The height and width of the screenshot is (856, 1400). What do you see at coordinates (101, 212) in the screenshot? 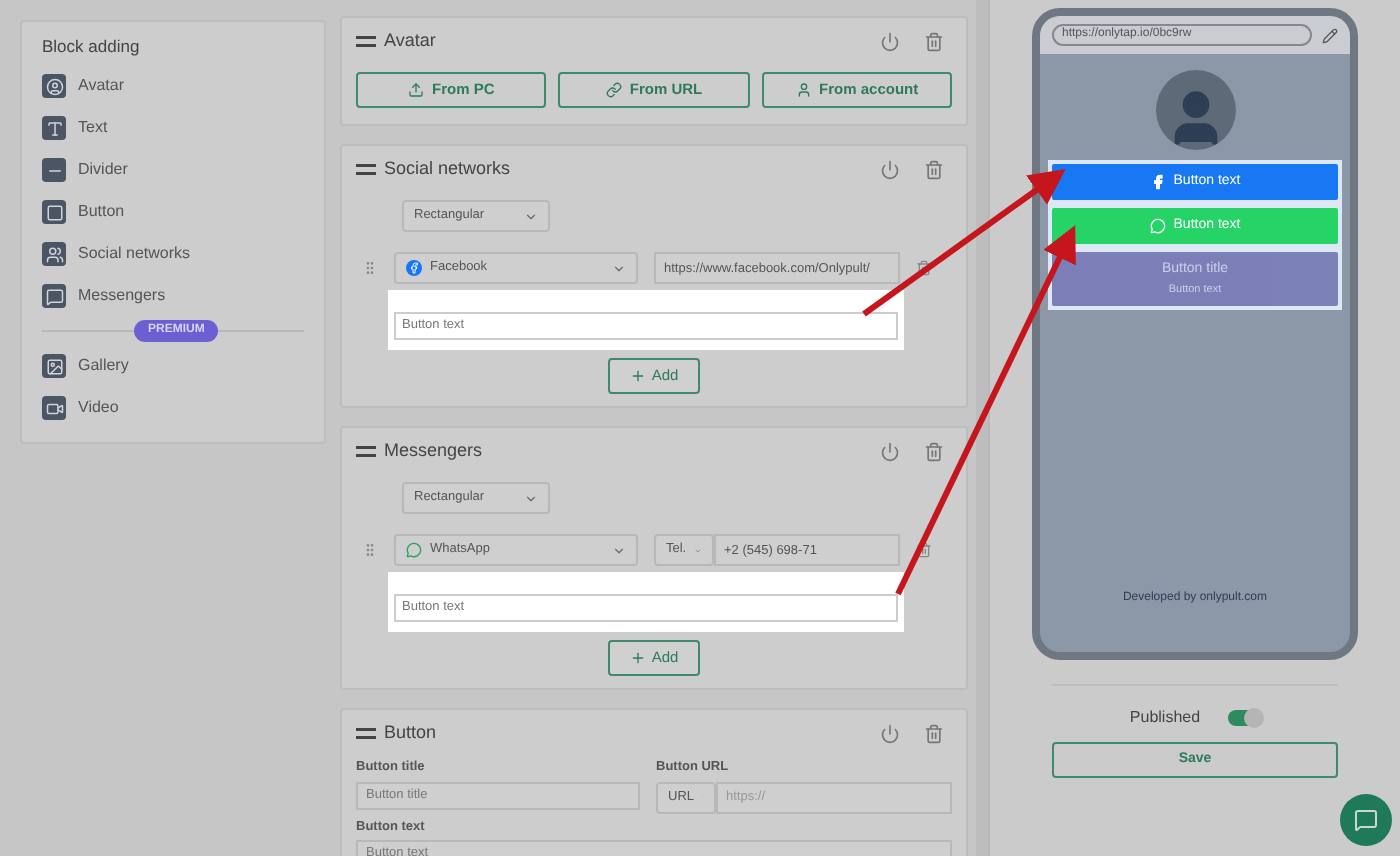
I see `block-item: Button` at bounding box center [101, 212].